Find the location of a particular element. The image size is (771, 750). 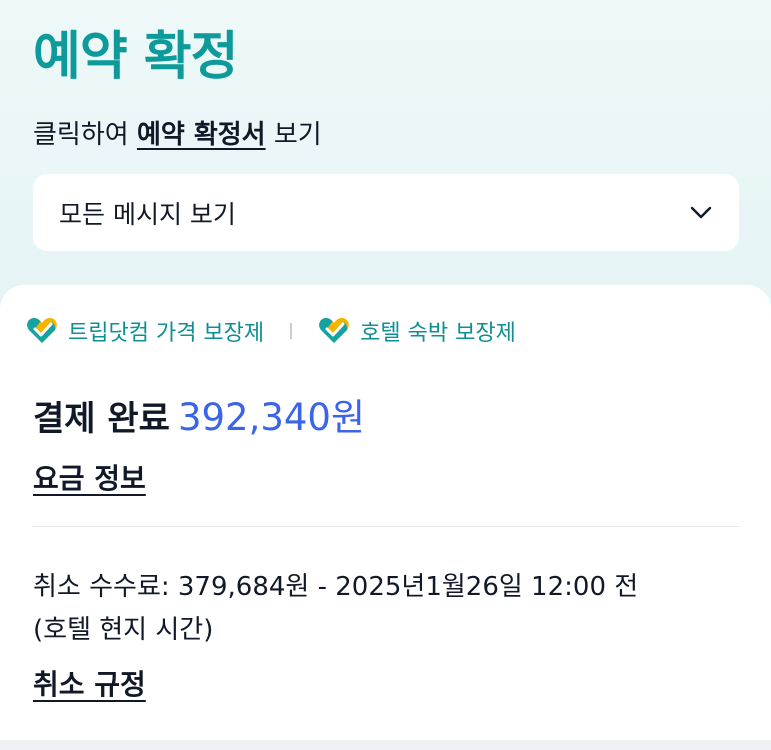

dropdown-label: 모든 메시지 보기 is located at coordinates (147, 214).